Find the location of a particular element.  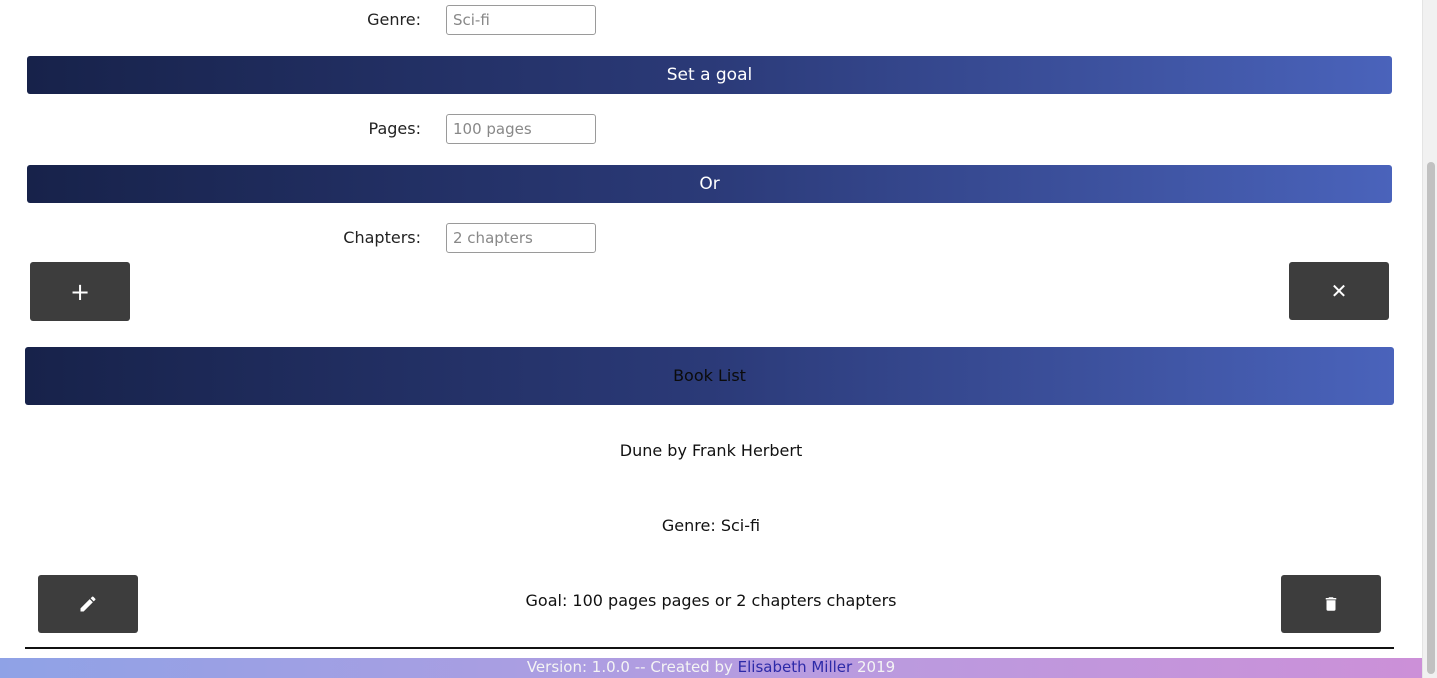

pages-label: Pages: is located at coordinates (394, 128).